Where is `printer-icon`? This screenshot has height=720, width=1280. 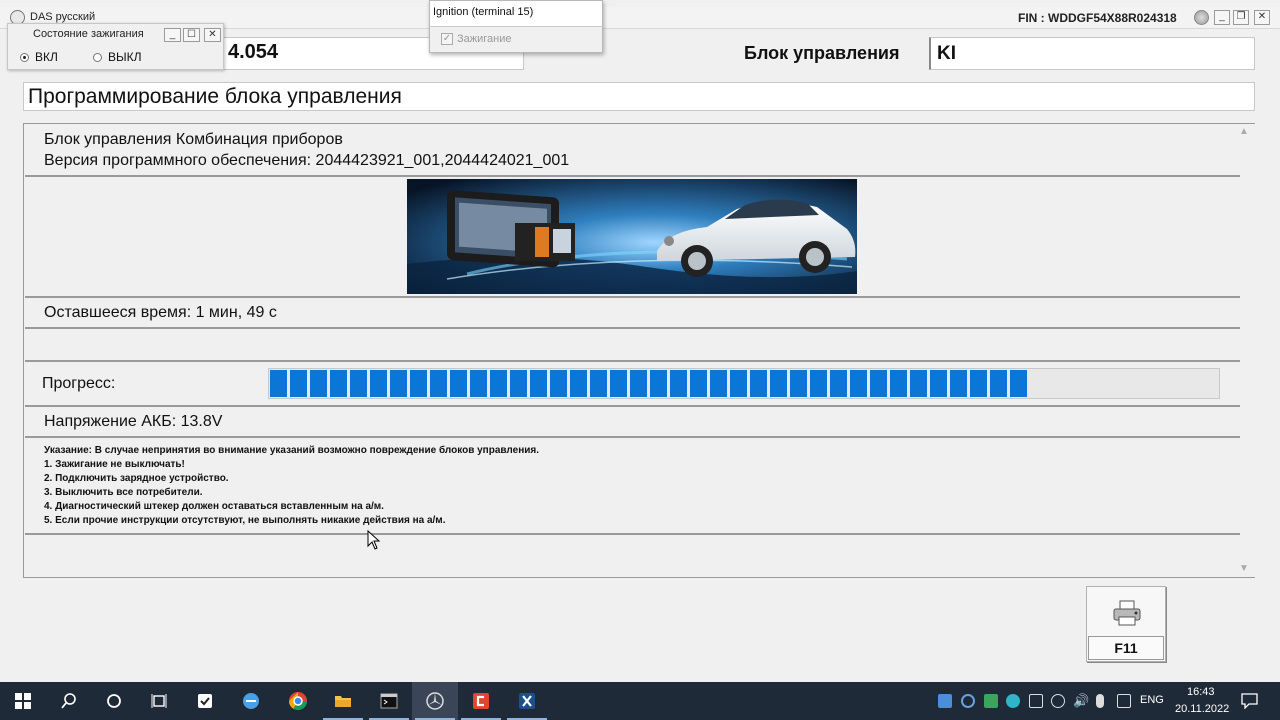 printer-icon is located at coordinates (1127, 613).